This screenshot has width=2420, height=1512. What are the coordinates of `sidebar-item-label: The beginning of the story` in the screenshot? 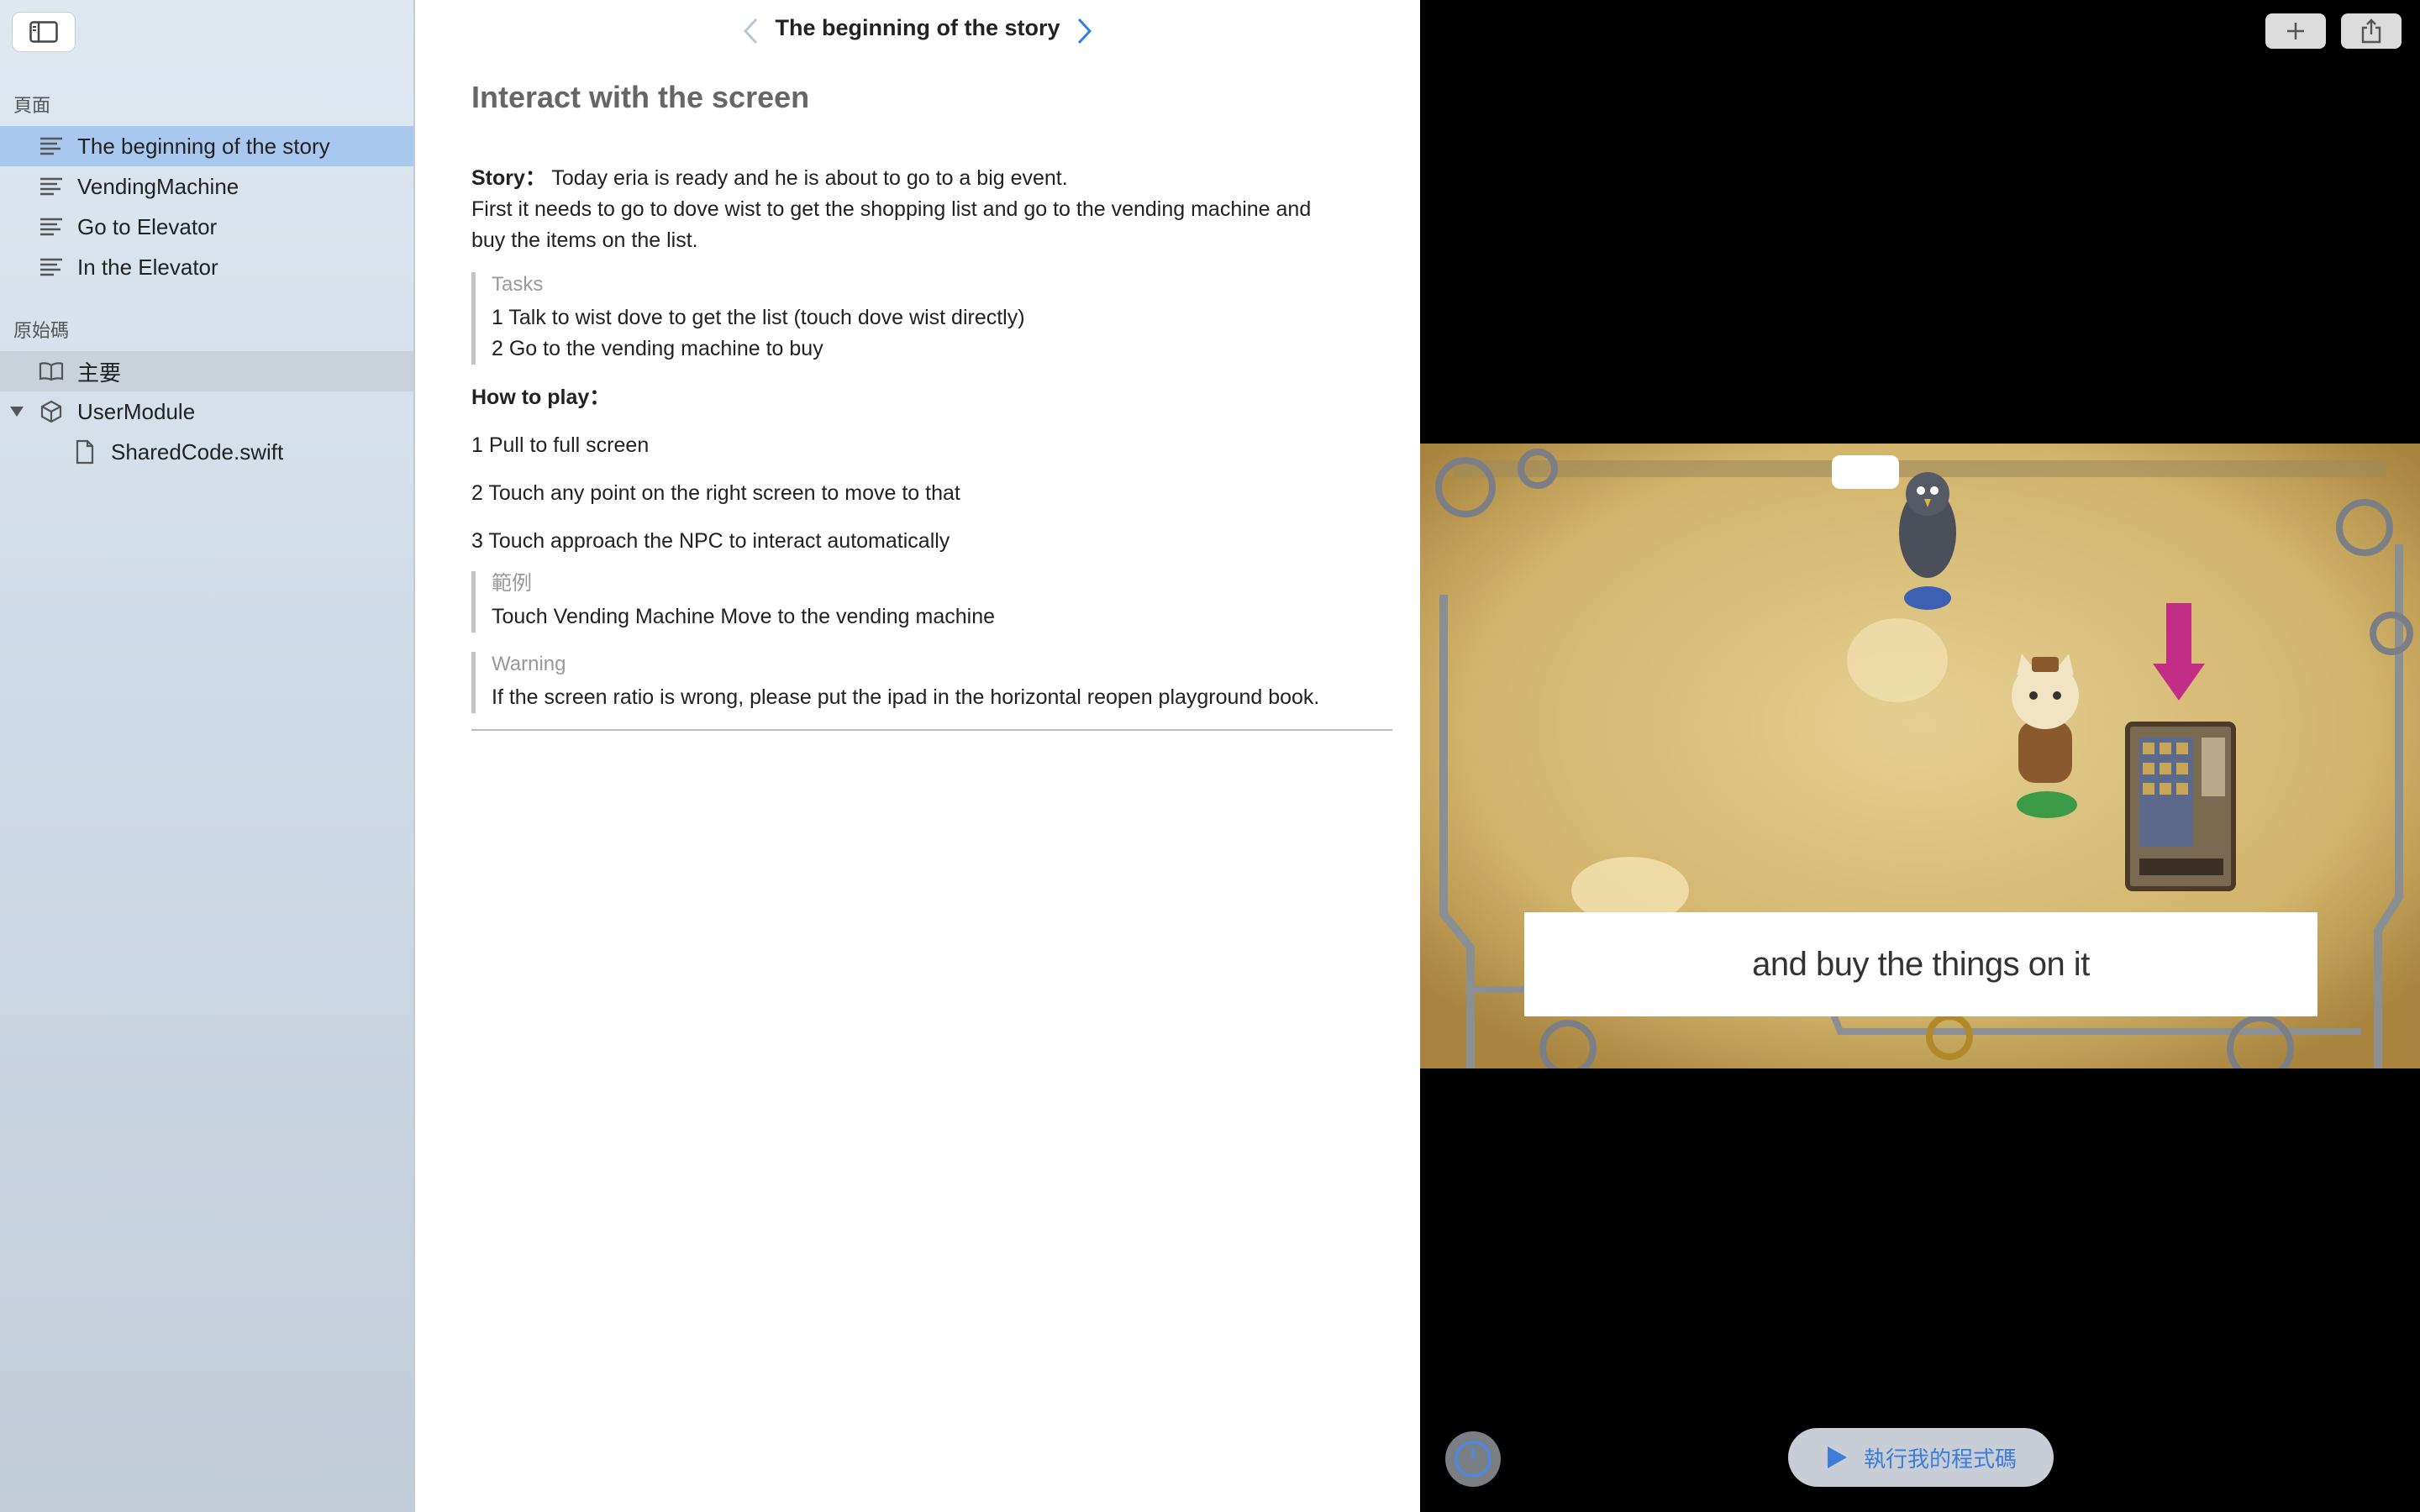 It's located at (203, 146).